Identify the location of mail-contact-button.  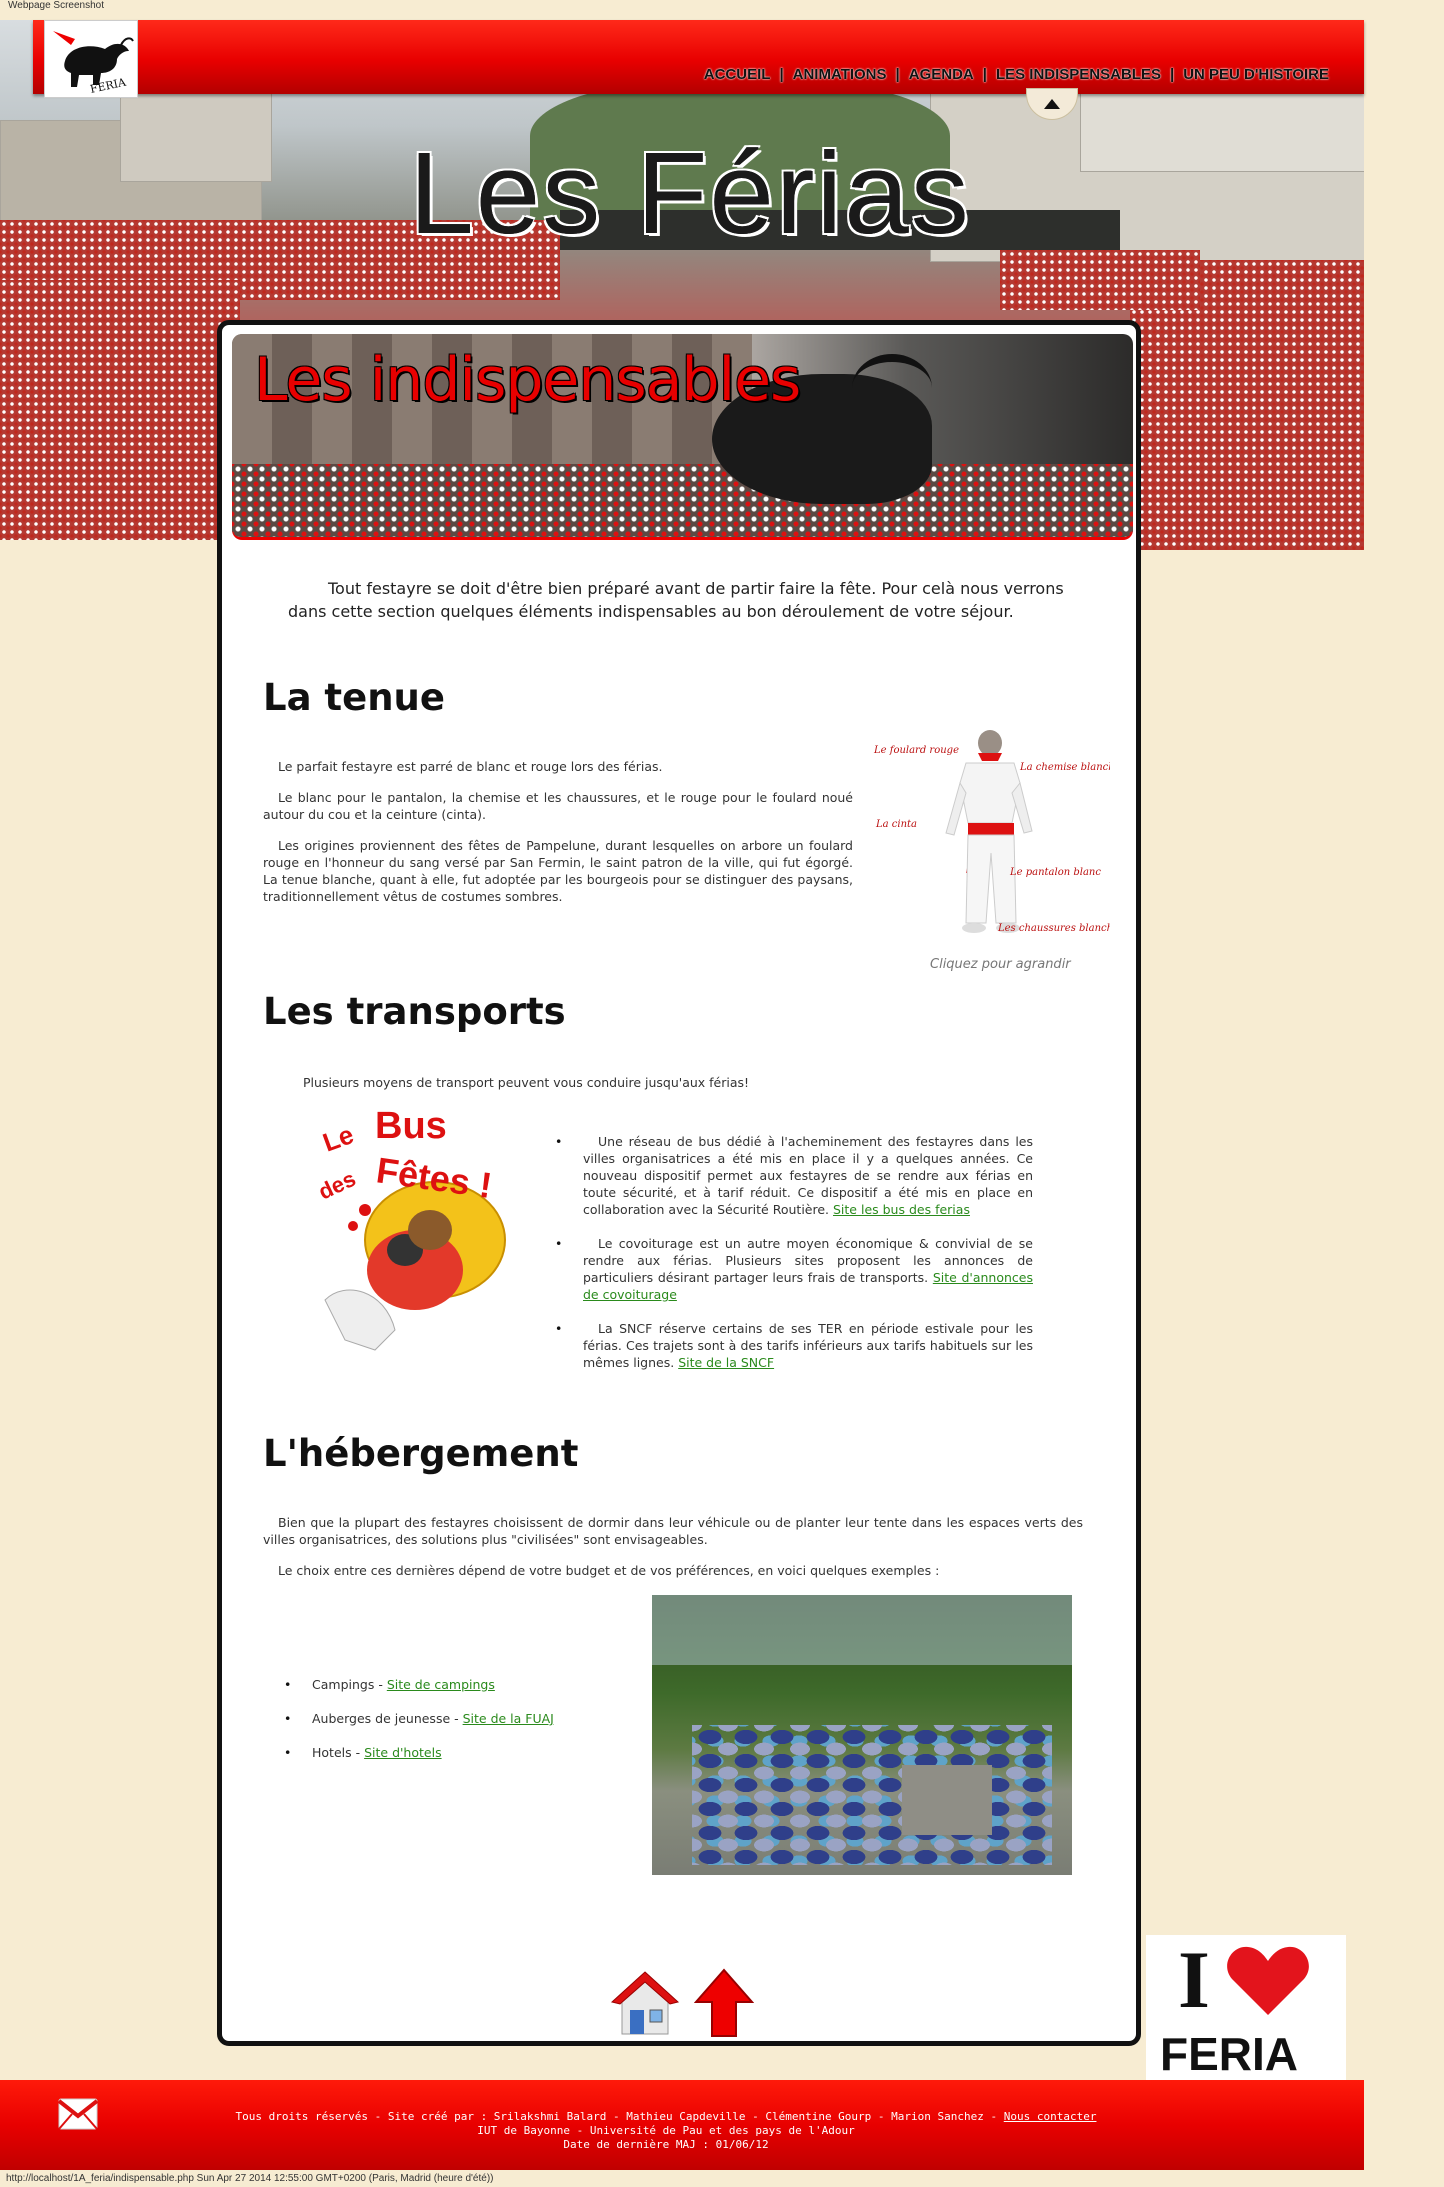
(78, 2116).